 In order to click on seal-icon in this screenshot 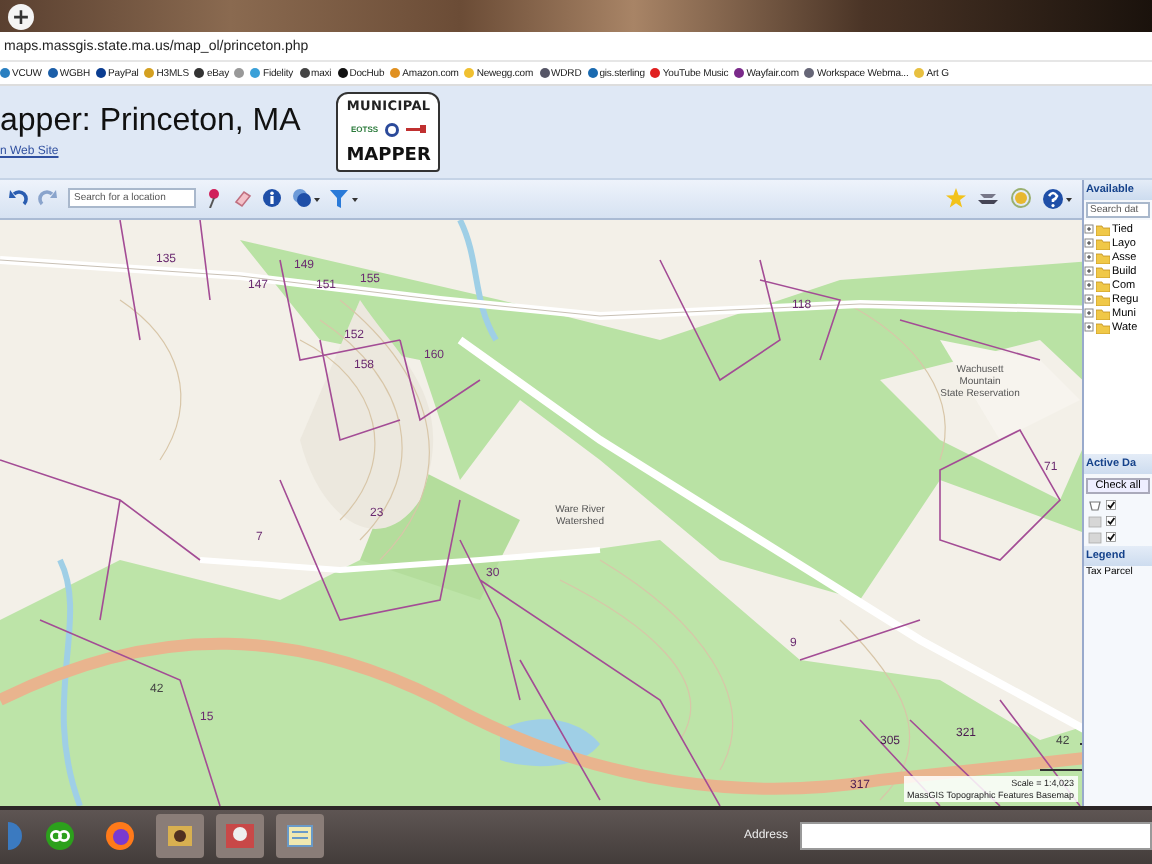, I will do `click(392, 129)`.